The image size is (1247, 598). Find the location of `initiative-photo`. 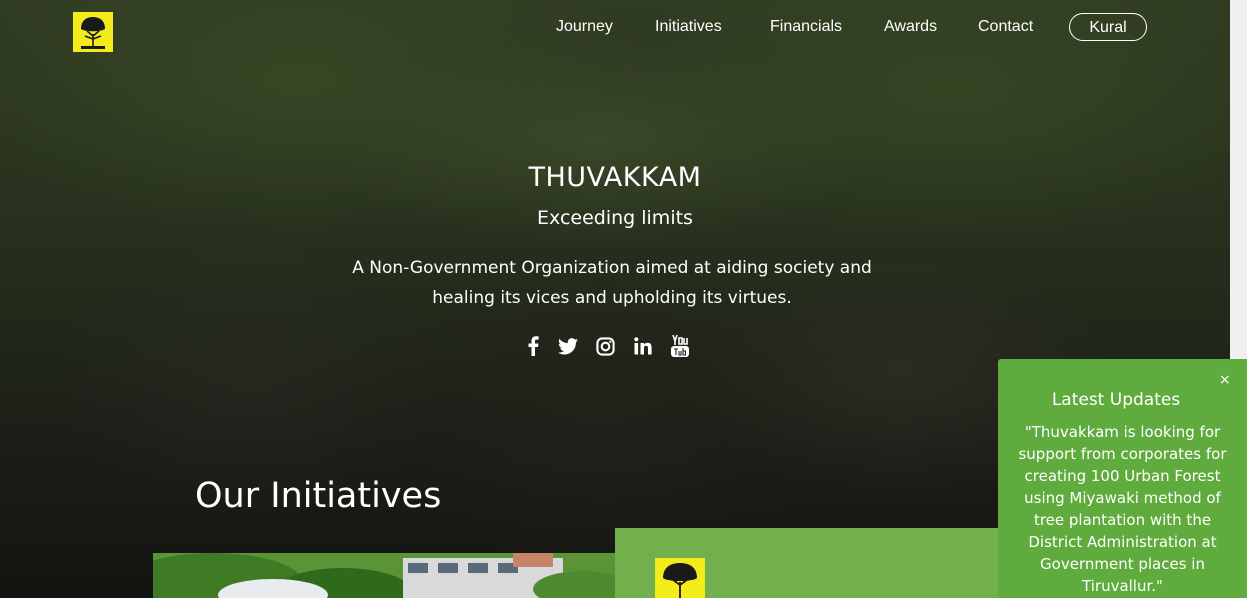

initiative-photo is located at coordinates (384, 575).